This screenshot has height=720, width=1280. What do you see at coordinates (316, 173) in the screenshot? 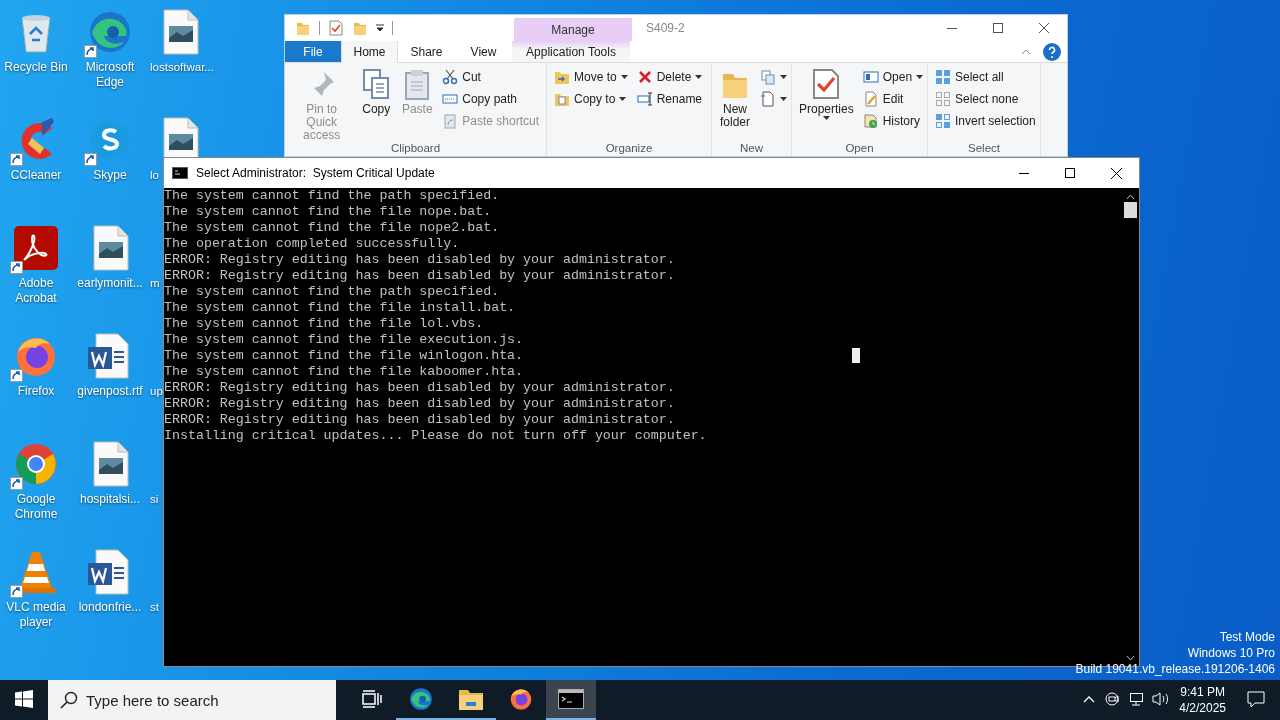
I see `window-title: Select Administrator: System Critical Update` at bounding box center [316, 173].